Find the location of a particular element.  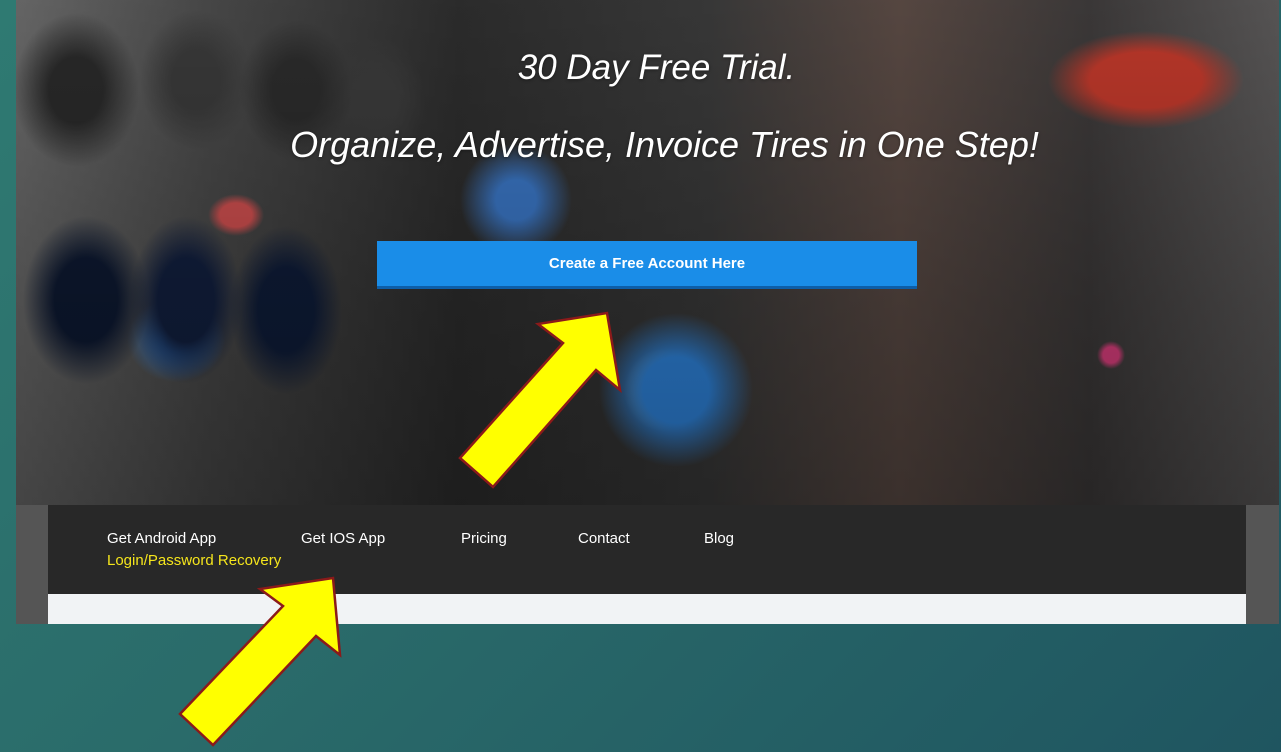

nav-link-blog: Blog is located at coordinates (719, 538).